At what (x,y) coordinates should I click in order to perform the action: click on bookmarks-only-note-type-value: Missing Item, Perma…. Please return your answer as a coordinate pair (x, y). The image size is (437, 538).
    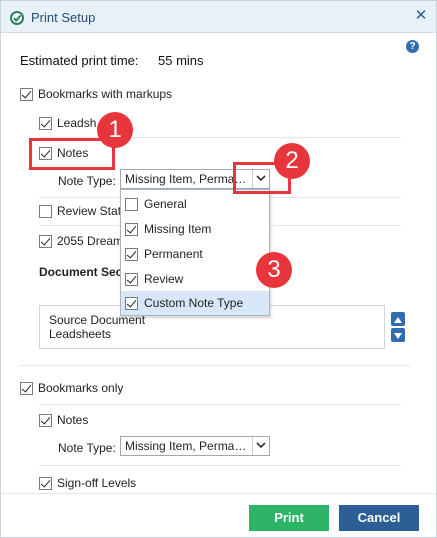
    Looking at the image, I should click on (186, 446).